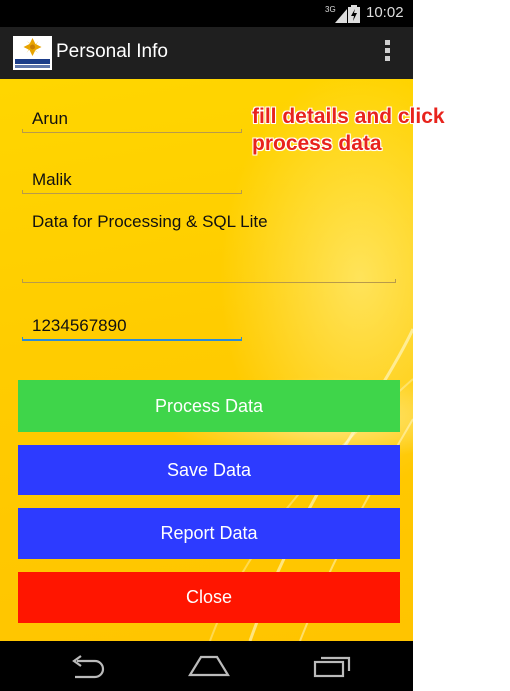 This screenshot has width=510, height=691. I want to click on first-name-field: Arun, so click(50, 119).